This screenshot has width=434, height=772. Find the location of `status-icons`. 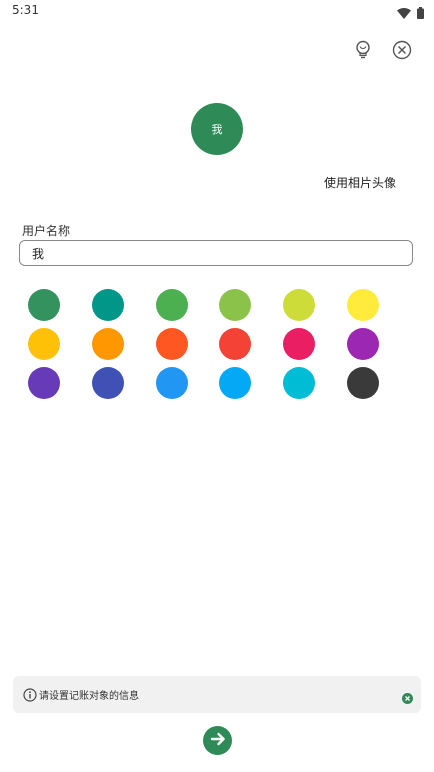

status-icons is located at coordinates (410, 13).